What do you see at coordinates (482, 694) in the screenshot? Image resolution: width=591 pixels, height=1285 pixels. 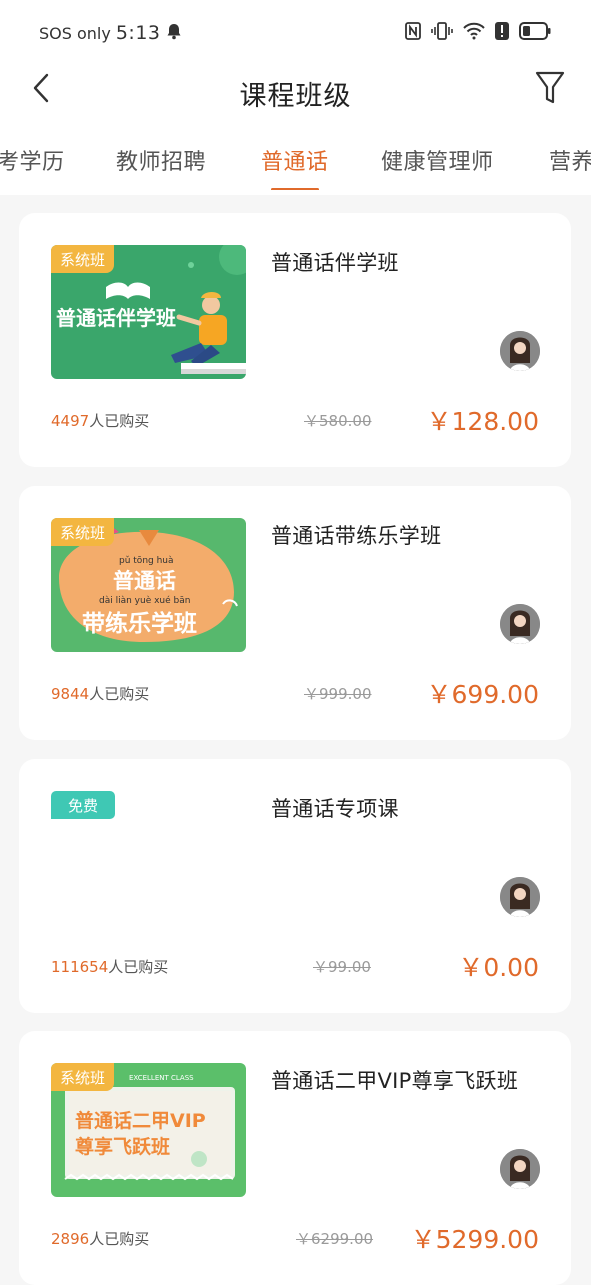 I see `current-price: ￥699.00` at bounding box center [482, 694].